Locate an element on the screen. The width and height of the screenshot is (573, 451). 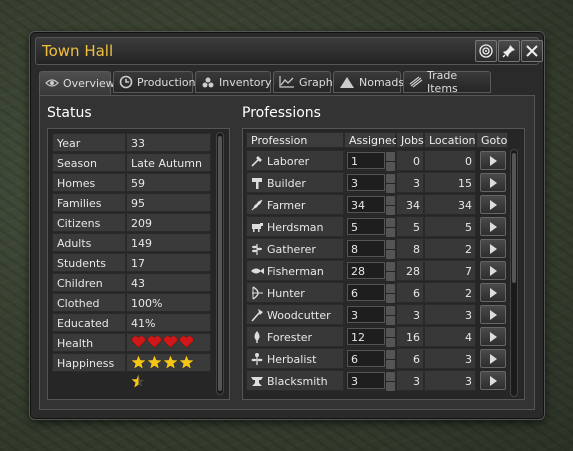
assigned-input: 8 is located at coordinates (366, 248).